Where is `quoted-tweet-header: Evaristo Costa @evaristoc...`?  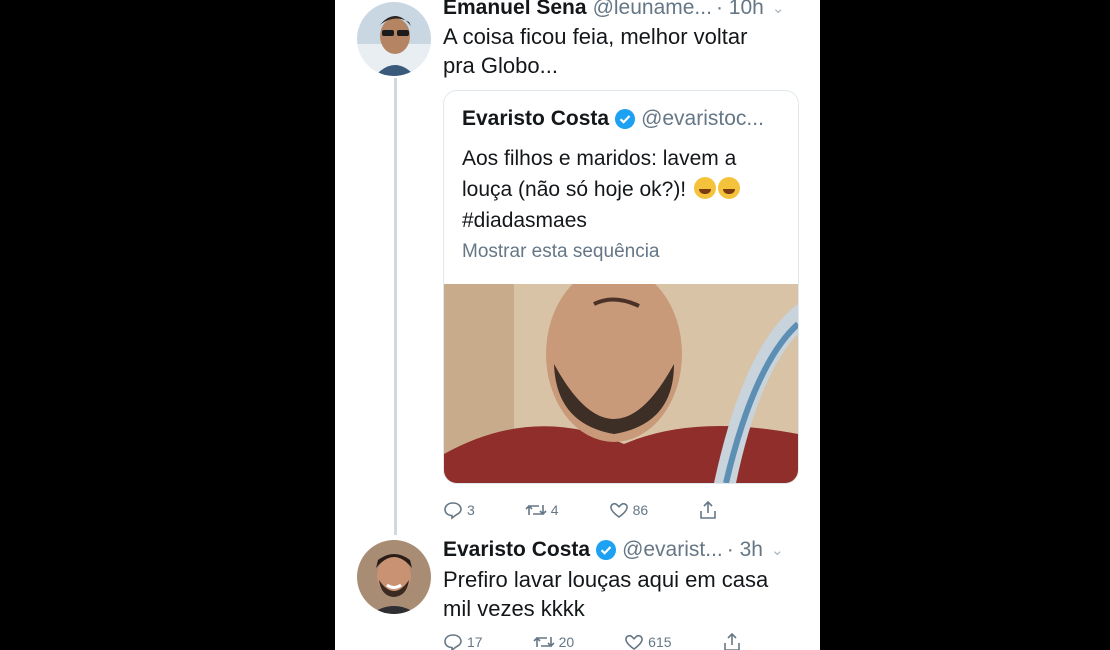 quoted-tweet-header: Evaristo Costa @evaristoc... is located at coordinates (613, 119).